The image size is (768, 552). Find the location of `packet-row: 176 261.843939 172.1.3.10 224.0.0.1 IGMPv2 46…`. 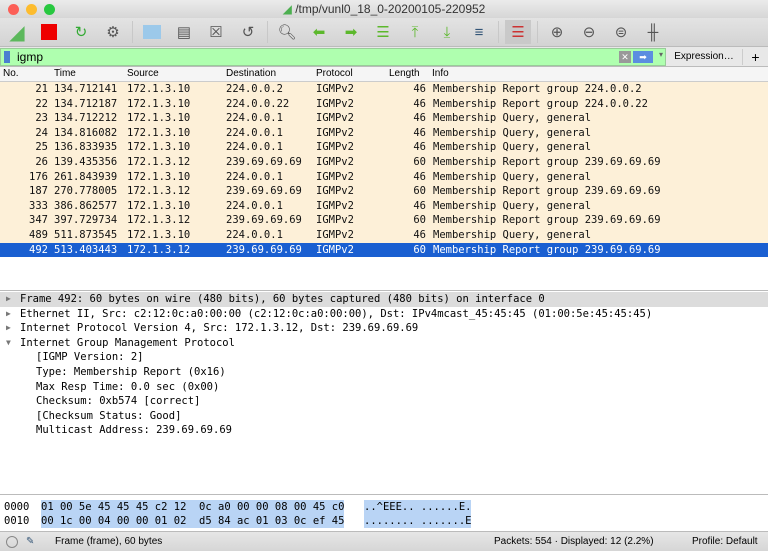

packet-row: 176 261.843939 172.1.3.10 224.0.0.1 IGMPv2 46… is located at coordinates (384, 177).